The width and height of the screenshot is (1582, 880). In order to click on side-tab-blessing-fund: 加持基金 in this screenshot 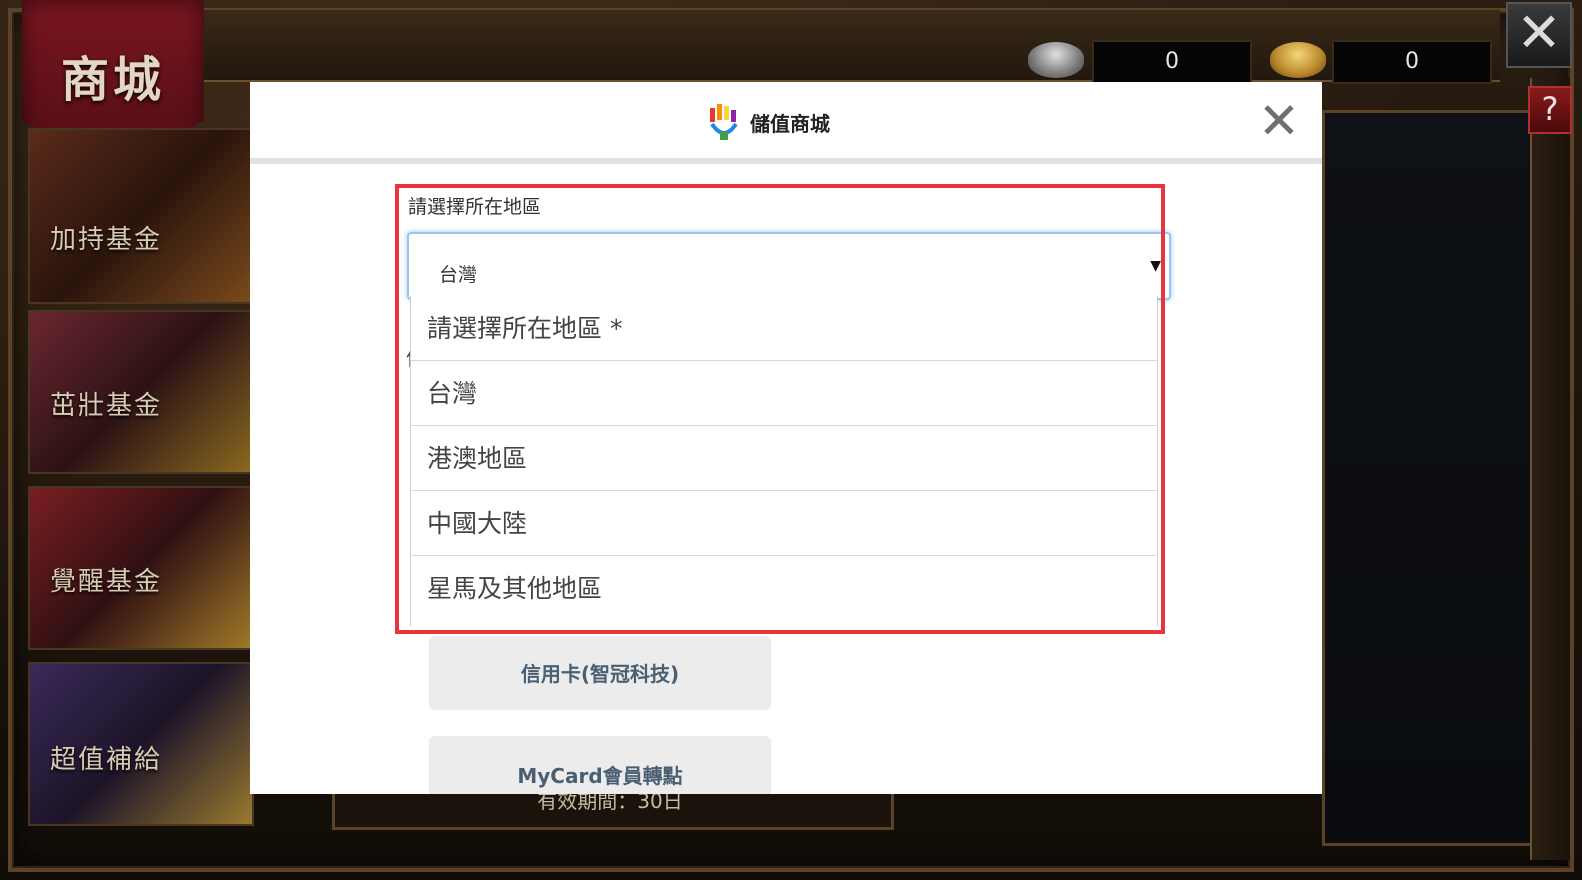, I will do `click(141, 216)`.